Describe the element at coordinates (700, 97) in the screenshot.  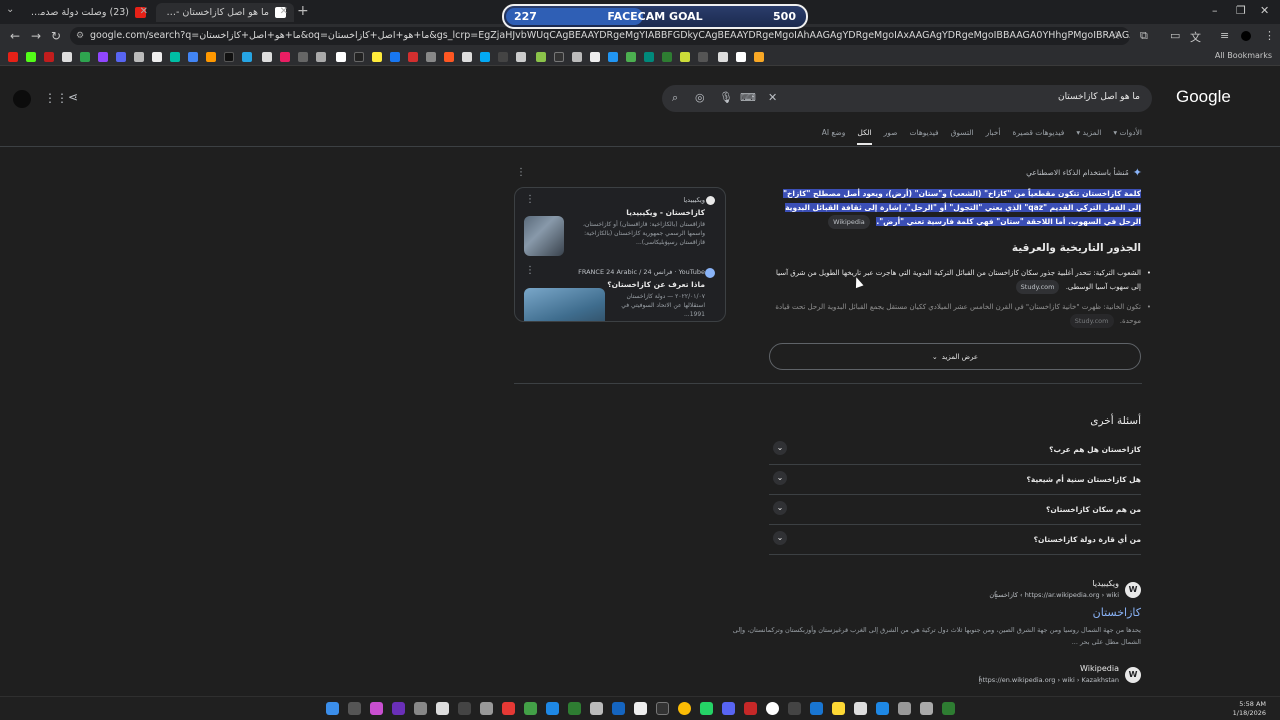
I see `lens-icon: ◎` at that location.